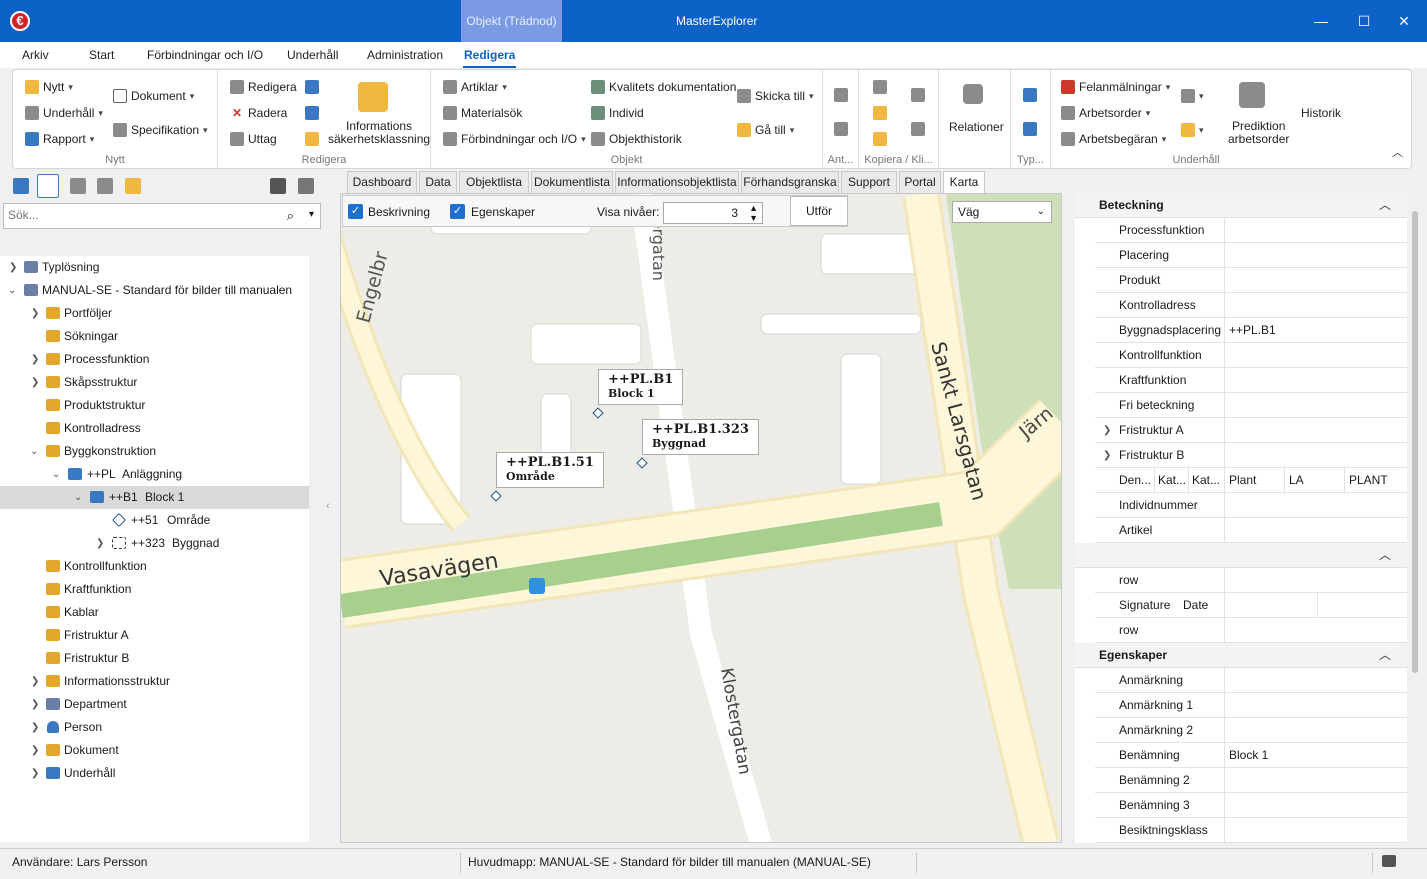 This screenshot has width=1427, height=879. Describe the element at coordinates (290, 216) in the screenshot. I see `search-icon: ⌕` at that location.